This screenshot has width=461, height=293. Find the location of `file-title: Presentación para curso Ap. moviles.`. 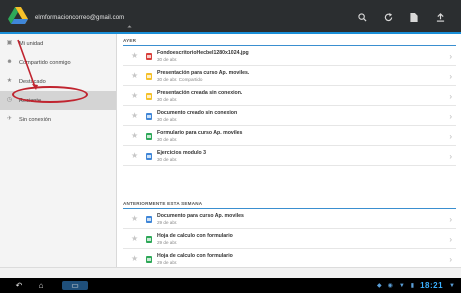

file-title: Presentación para curso Ap. moviles. is located at coordinates (203, 73).